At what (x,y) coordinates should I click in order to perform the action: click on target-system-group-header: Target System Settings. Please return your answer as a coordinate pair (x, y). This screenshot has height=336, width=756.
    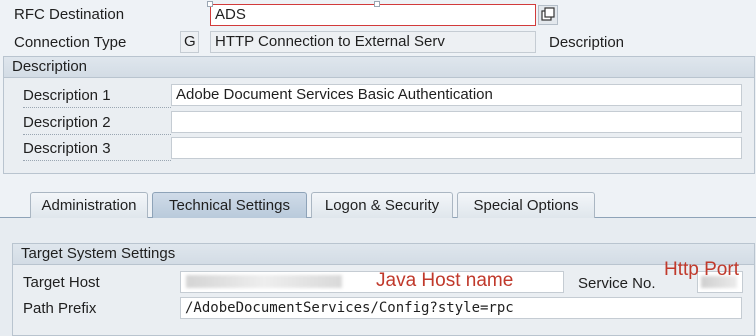
    Looking at the image, I should click on (383, 254).